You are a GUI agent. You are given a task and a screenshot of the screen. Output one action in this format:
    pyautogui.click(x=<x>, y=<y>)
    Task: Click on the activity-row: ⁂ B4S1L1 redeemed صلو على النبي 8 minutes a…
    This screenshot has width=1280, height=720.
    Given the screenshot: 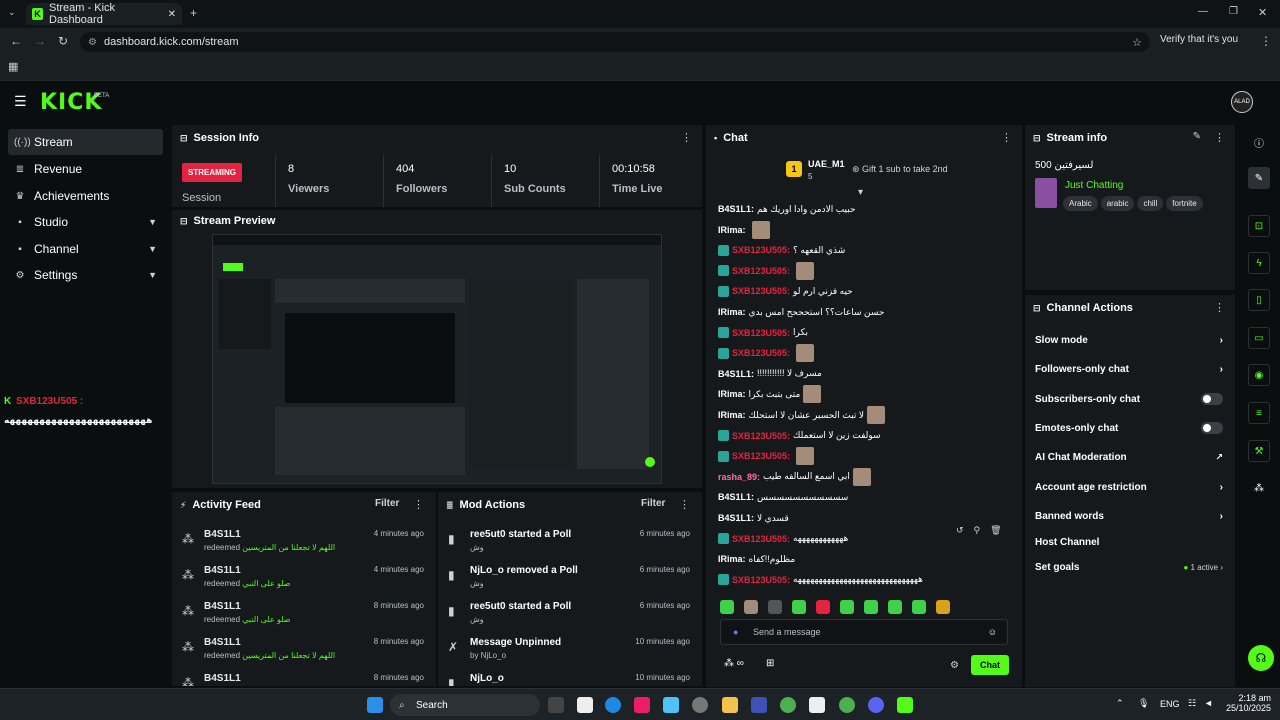 What is the action you would take?
    pyautogui.click(x=304, y=616)
    